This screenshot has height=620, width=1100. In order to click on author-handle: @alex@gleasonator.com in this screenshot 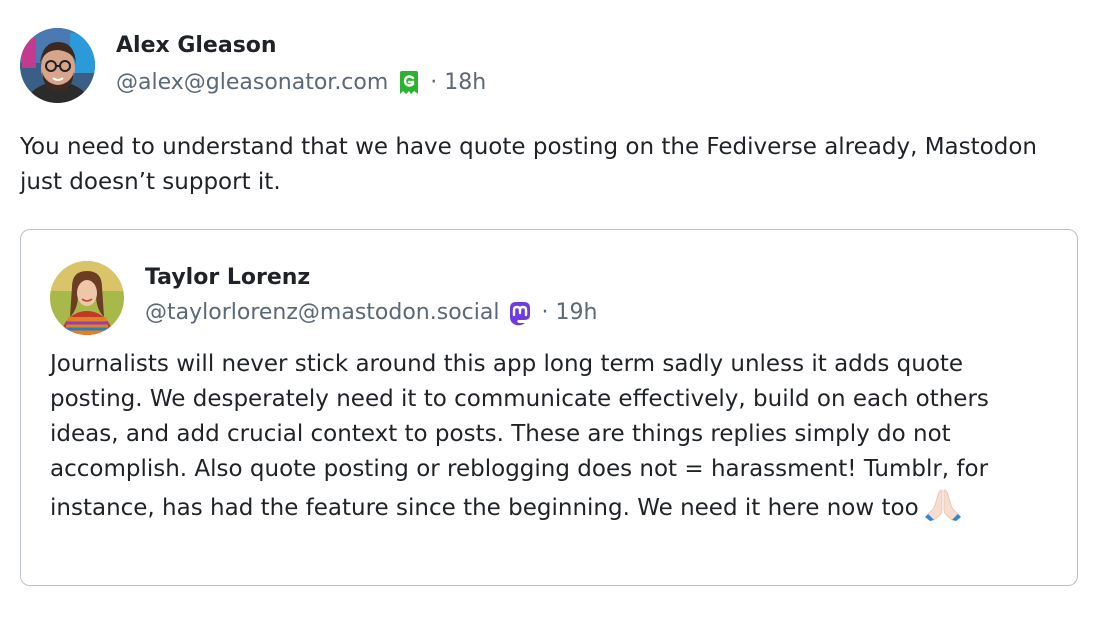, I will do `click(252, 83)`.